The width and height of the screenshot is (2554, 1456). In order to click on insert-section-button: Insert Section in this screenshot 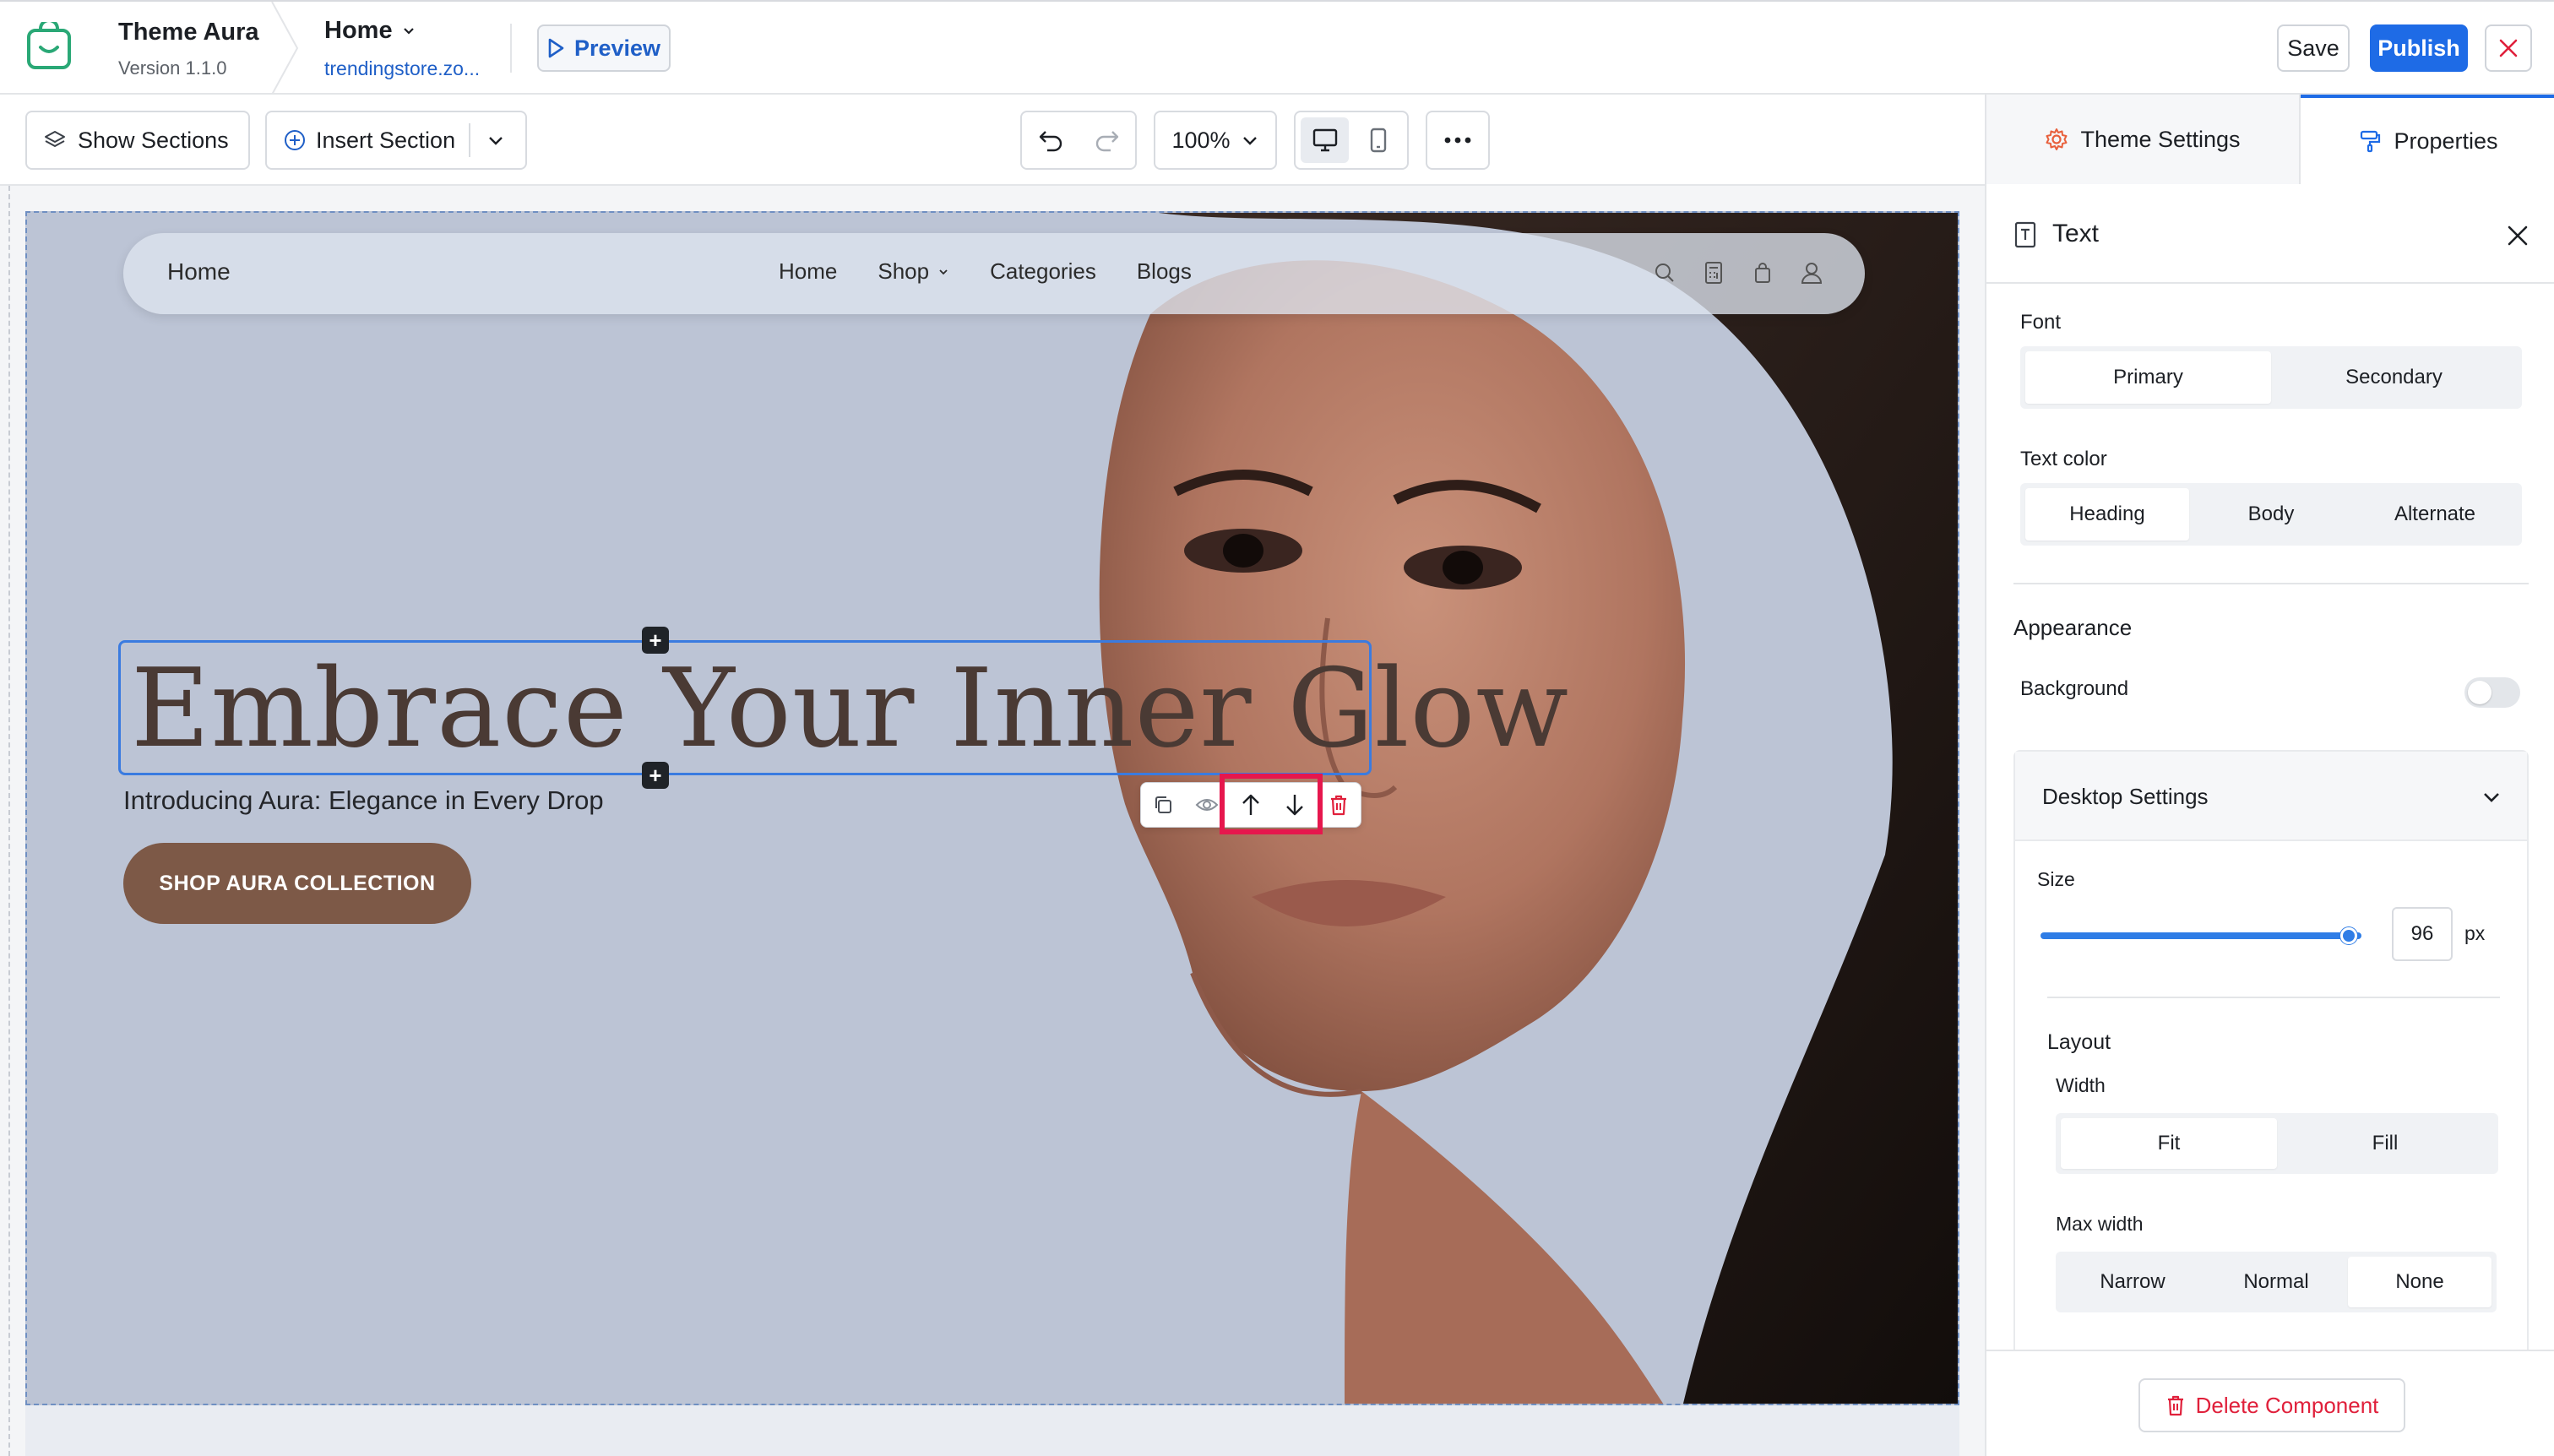, I will do `click(396, 140)`.